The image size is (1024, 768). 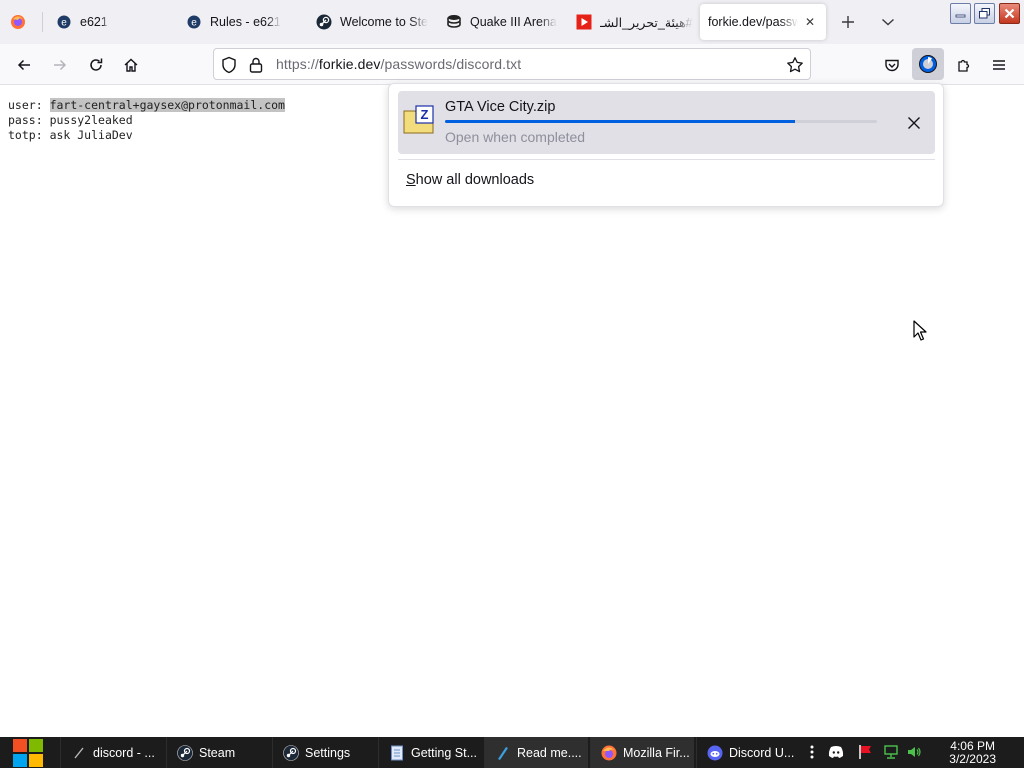 What do you see at coordinates (810, 22) in the screenshot?
I see `close-icon: ✕` at bounding box center [810, 22].